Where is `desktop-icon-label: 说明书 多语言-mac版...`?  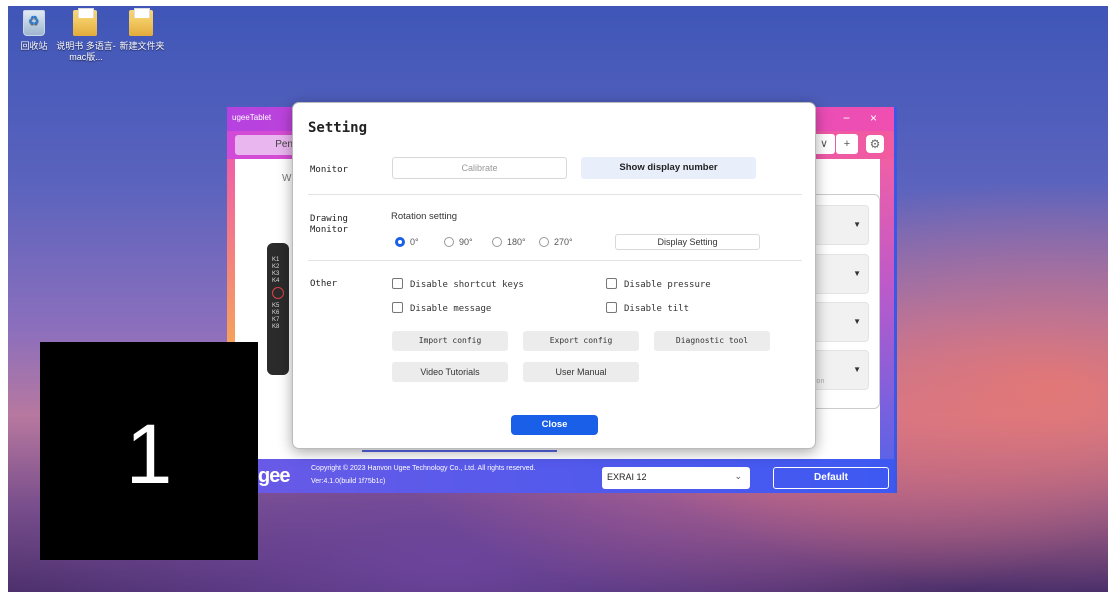
desktop-icon-label: 说明书 多语言-mac版... is located at coordinates (86, 51).